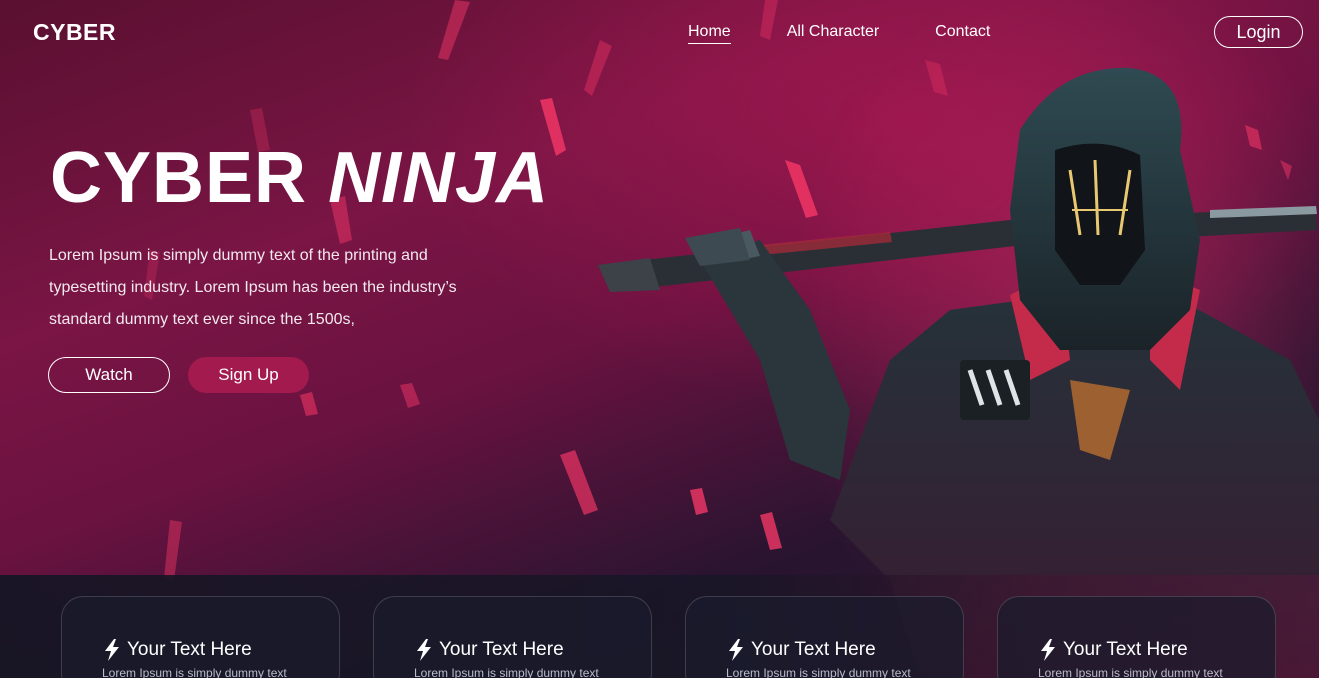  I want to click on login-button: Login, so click(1258, 32).